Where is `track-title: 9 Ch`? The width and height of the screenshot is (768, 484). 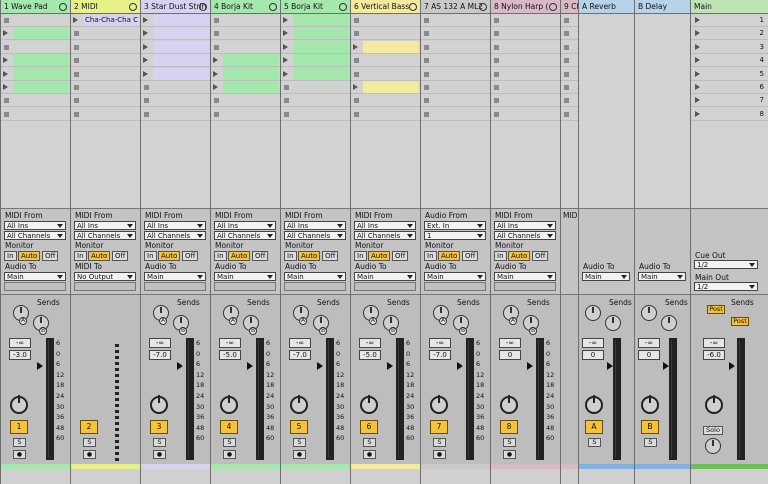 track-title: 9 Ch is located at coordinates (569, 7).